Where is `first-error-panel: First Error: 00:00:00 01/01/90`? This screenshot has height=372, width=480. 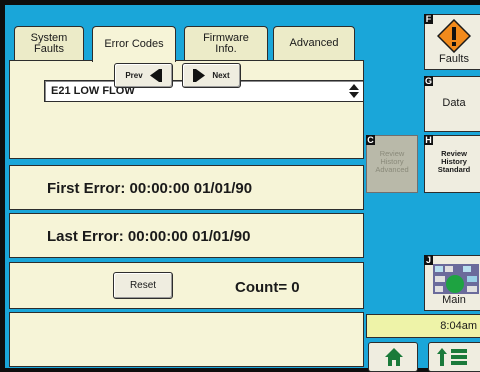
first-error-panel: First Error: 00:00:00 01/01/90 is located at coordinates (186, 187).